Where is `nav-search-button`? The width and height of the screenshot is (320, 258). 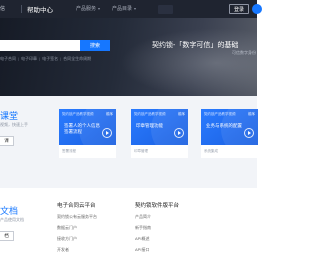
nav-search-button is located at coordinates (165, 9).